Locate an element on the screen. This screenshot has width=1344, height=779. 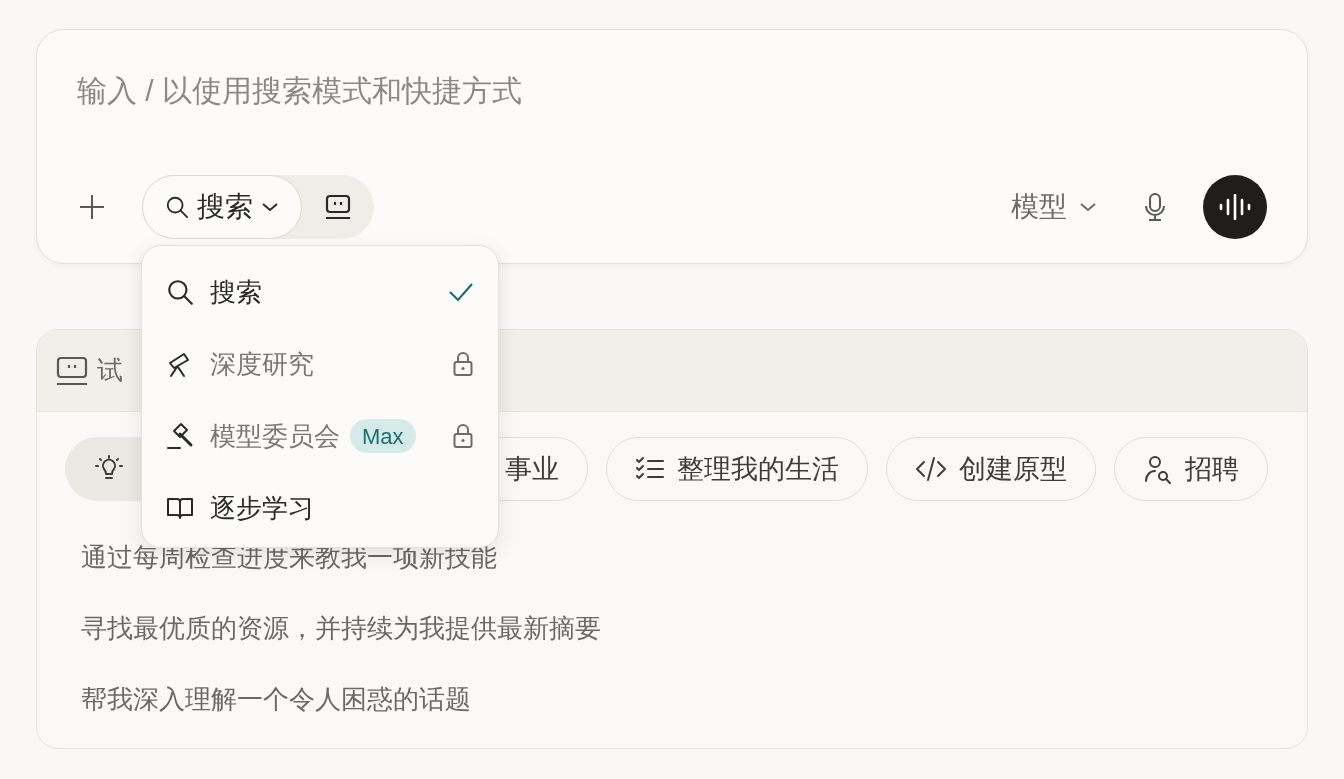
plus-icon is located at coordinates (92, 207).